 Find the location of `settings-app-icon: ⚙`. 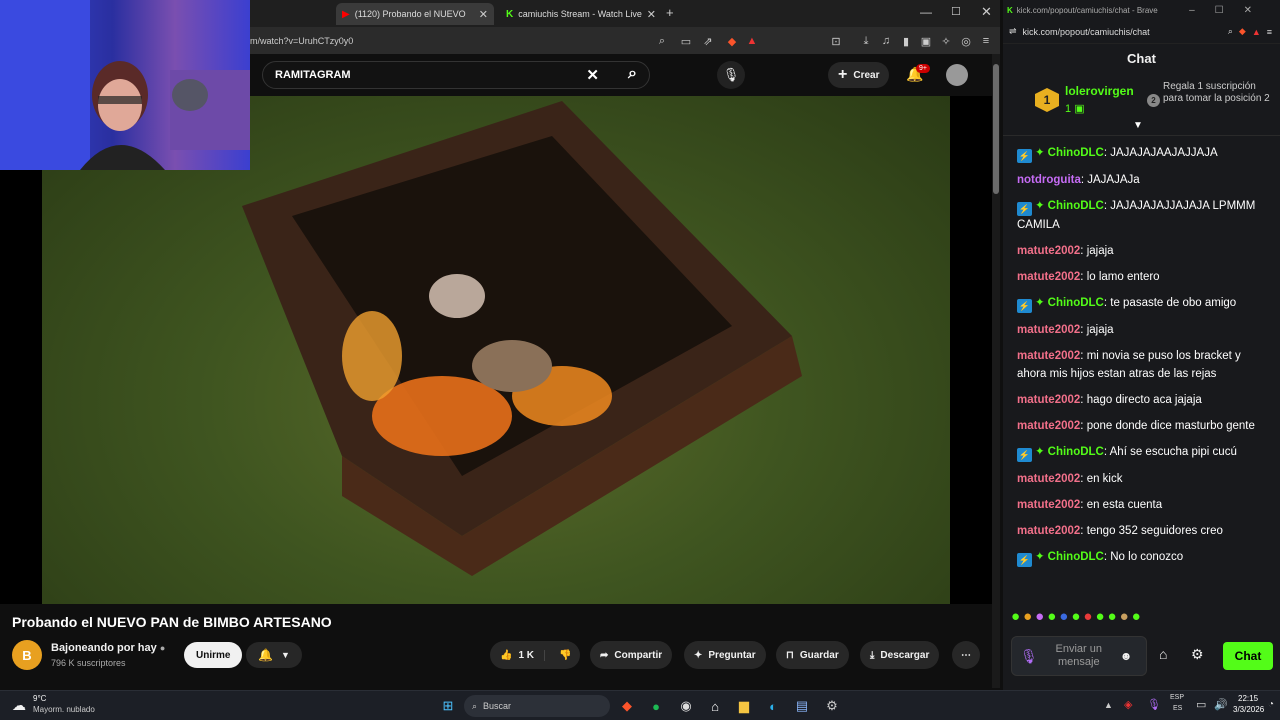

settings-app-icon: ⚙ is located at coordinates (832, 706).